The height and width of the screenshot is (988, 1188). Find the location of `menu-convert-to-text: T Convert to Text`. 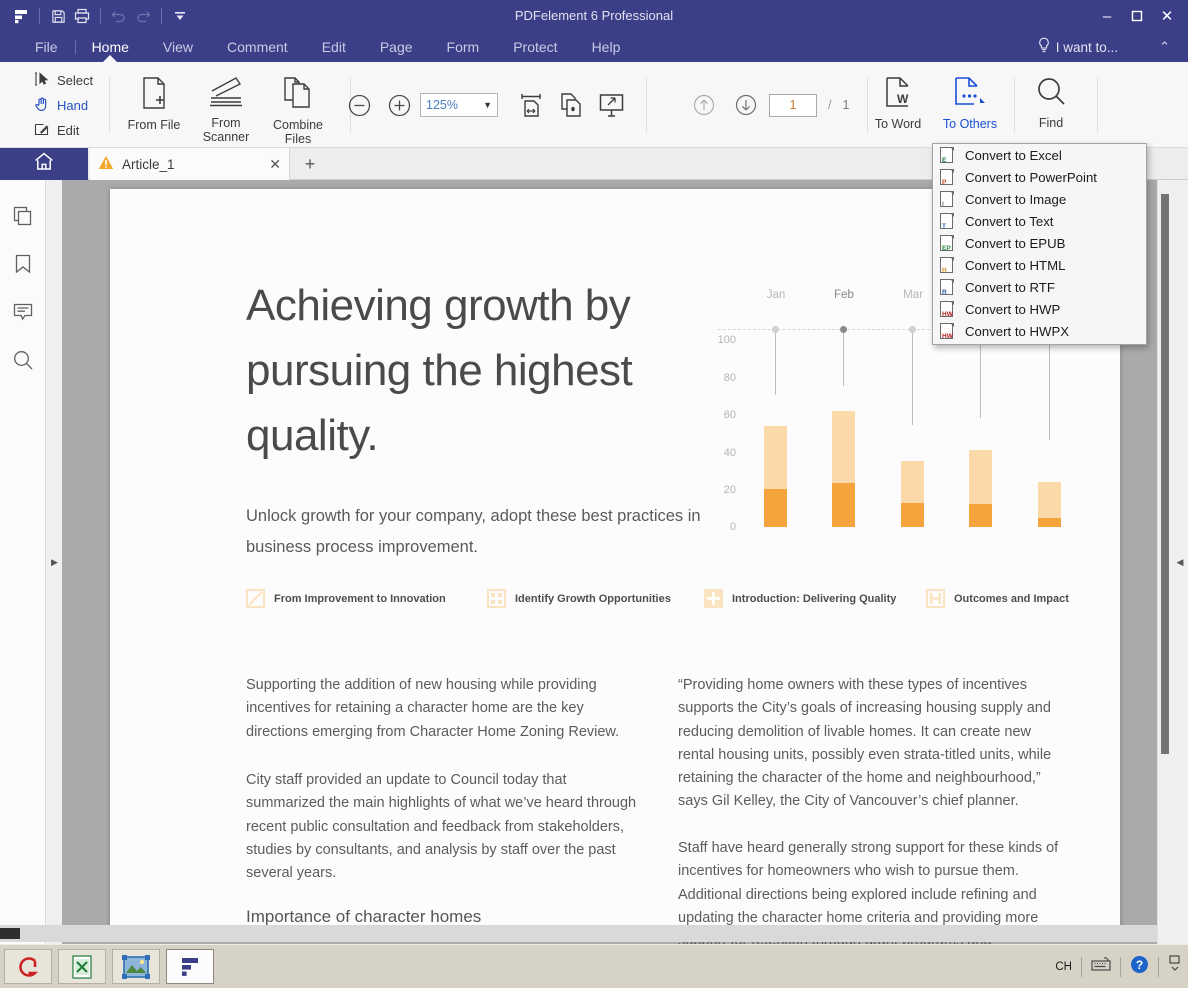

menu-convert-to-text: T Convert to Text is located at coordinates (1039, 221).